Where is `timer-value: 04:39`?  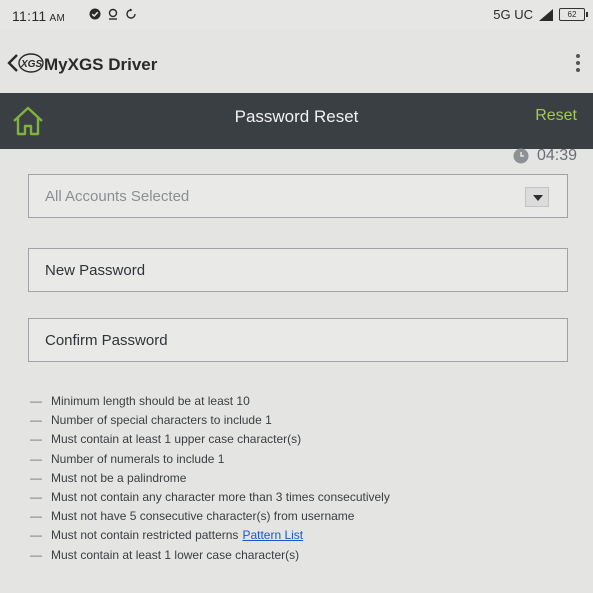 timer-value: 04:39 is located at coordinates (556, 155).